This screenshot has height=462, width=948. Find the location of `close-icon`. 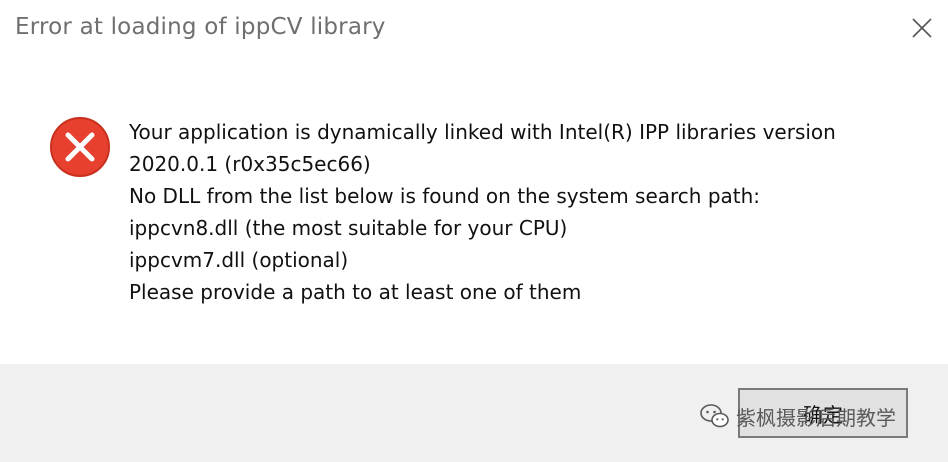

close-icon is located at coordinates (922, 28).